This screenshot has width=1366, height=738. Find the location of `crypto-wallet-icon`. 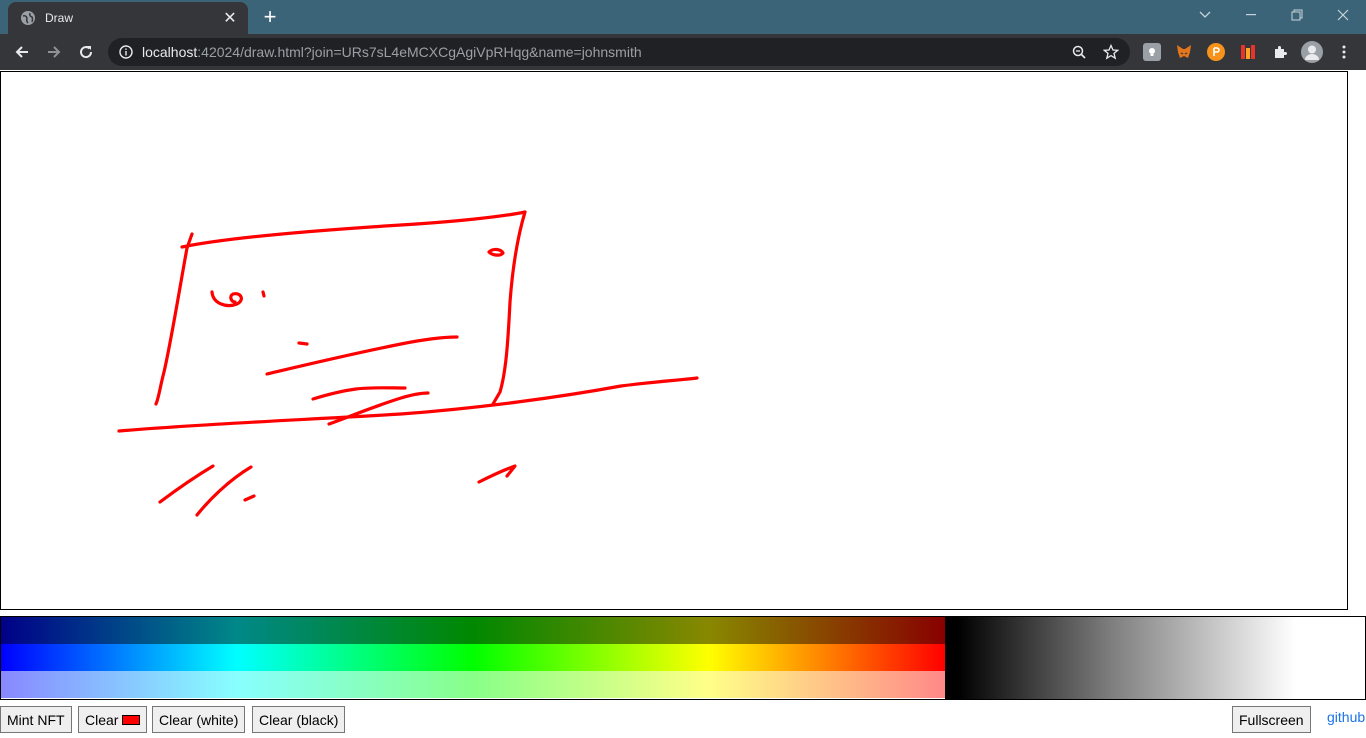

crypto-wallet-icon is located at coordinates (1216, 52).